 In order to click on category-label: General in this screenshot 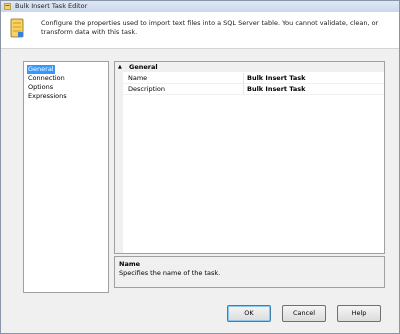, I will do `click(143, 67)`.